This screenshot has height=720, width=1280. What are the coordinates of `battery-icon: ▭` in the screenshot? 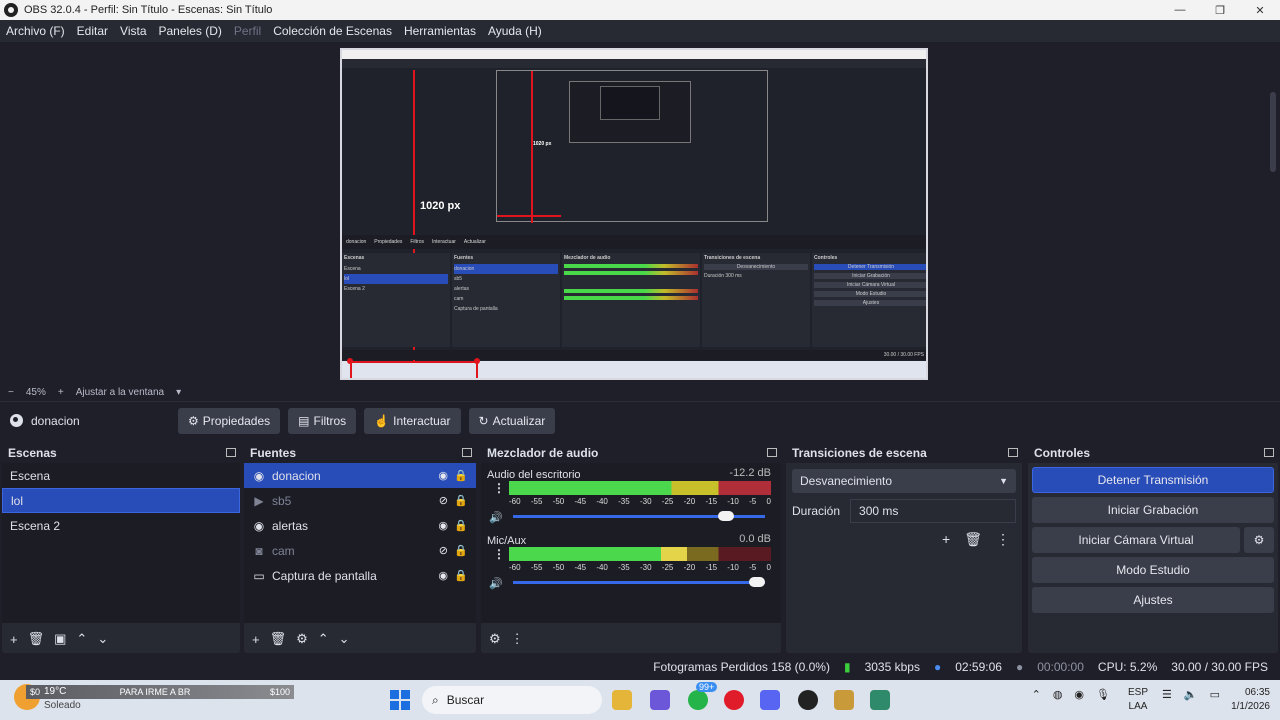 It's located at (1215, 694).